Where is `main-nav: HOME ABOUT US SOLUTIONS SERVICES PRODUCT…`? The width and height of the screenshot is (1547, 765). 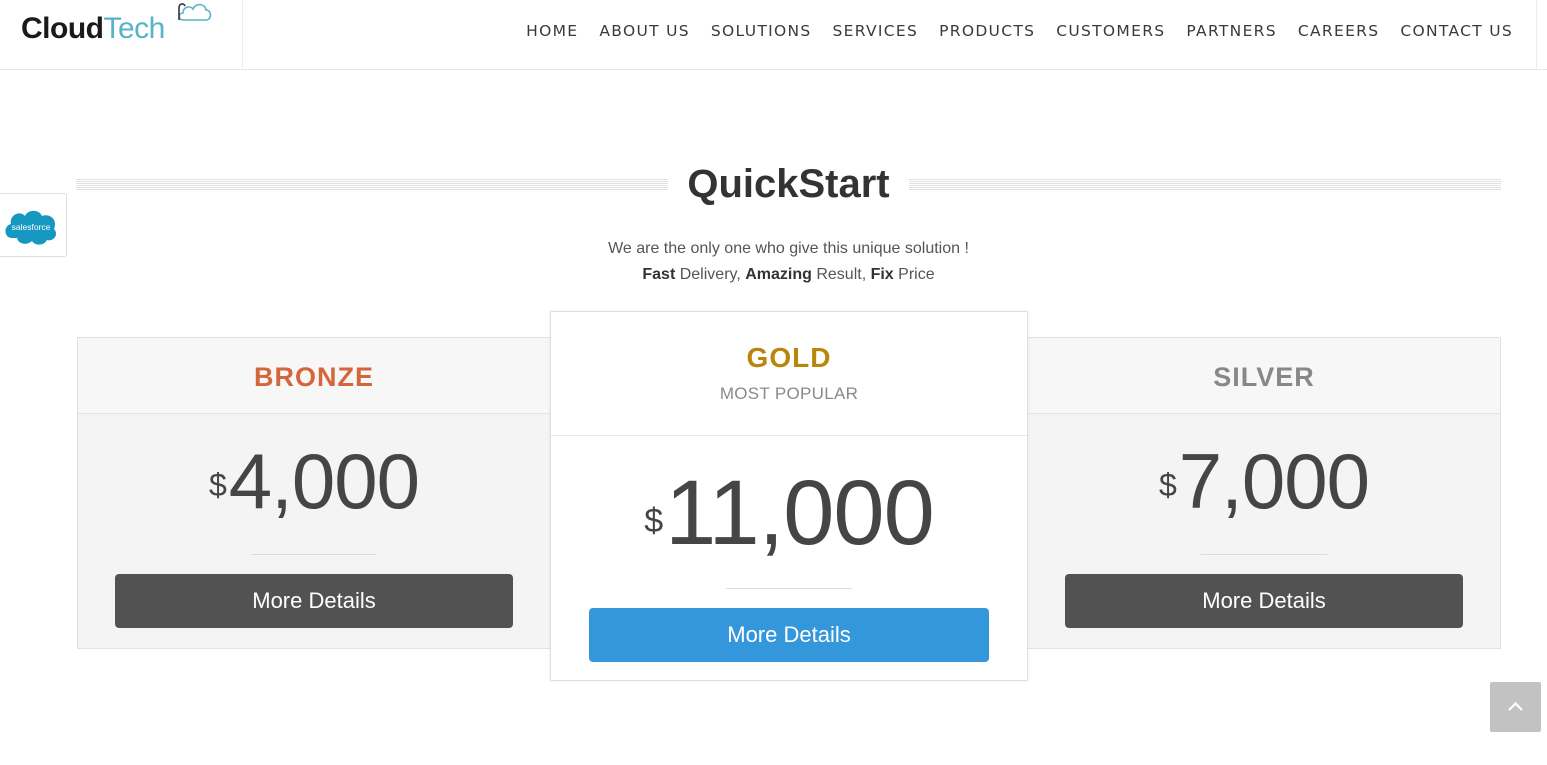
main-nav: HOME ABOUT US SOLUTIONS SERVICES PRODUCT… is located at coordinates (1009, 31).